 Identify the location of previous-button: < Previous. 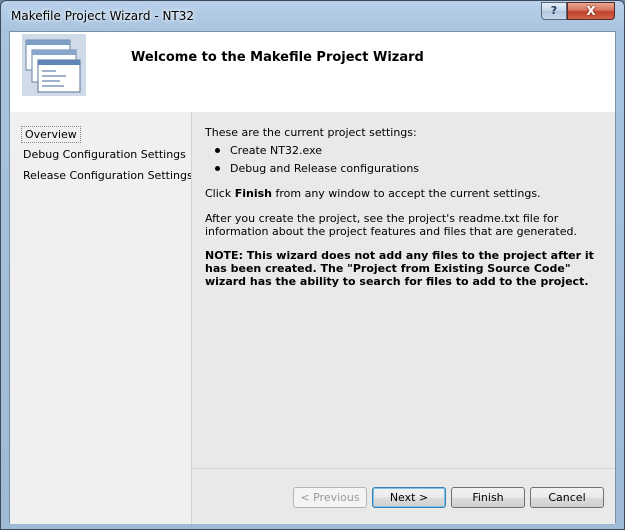
(330, 497).